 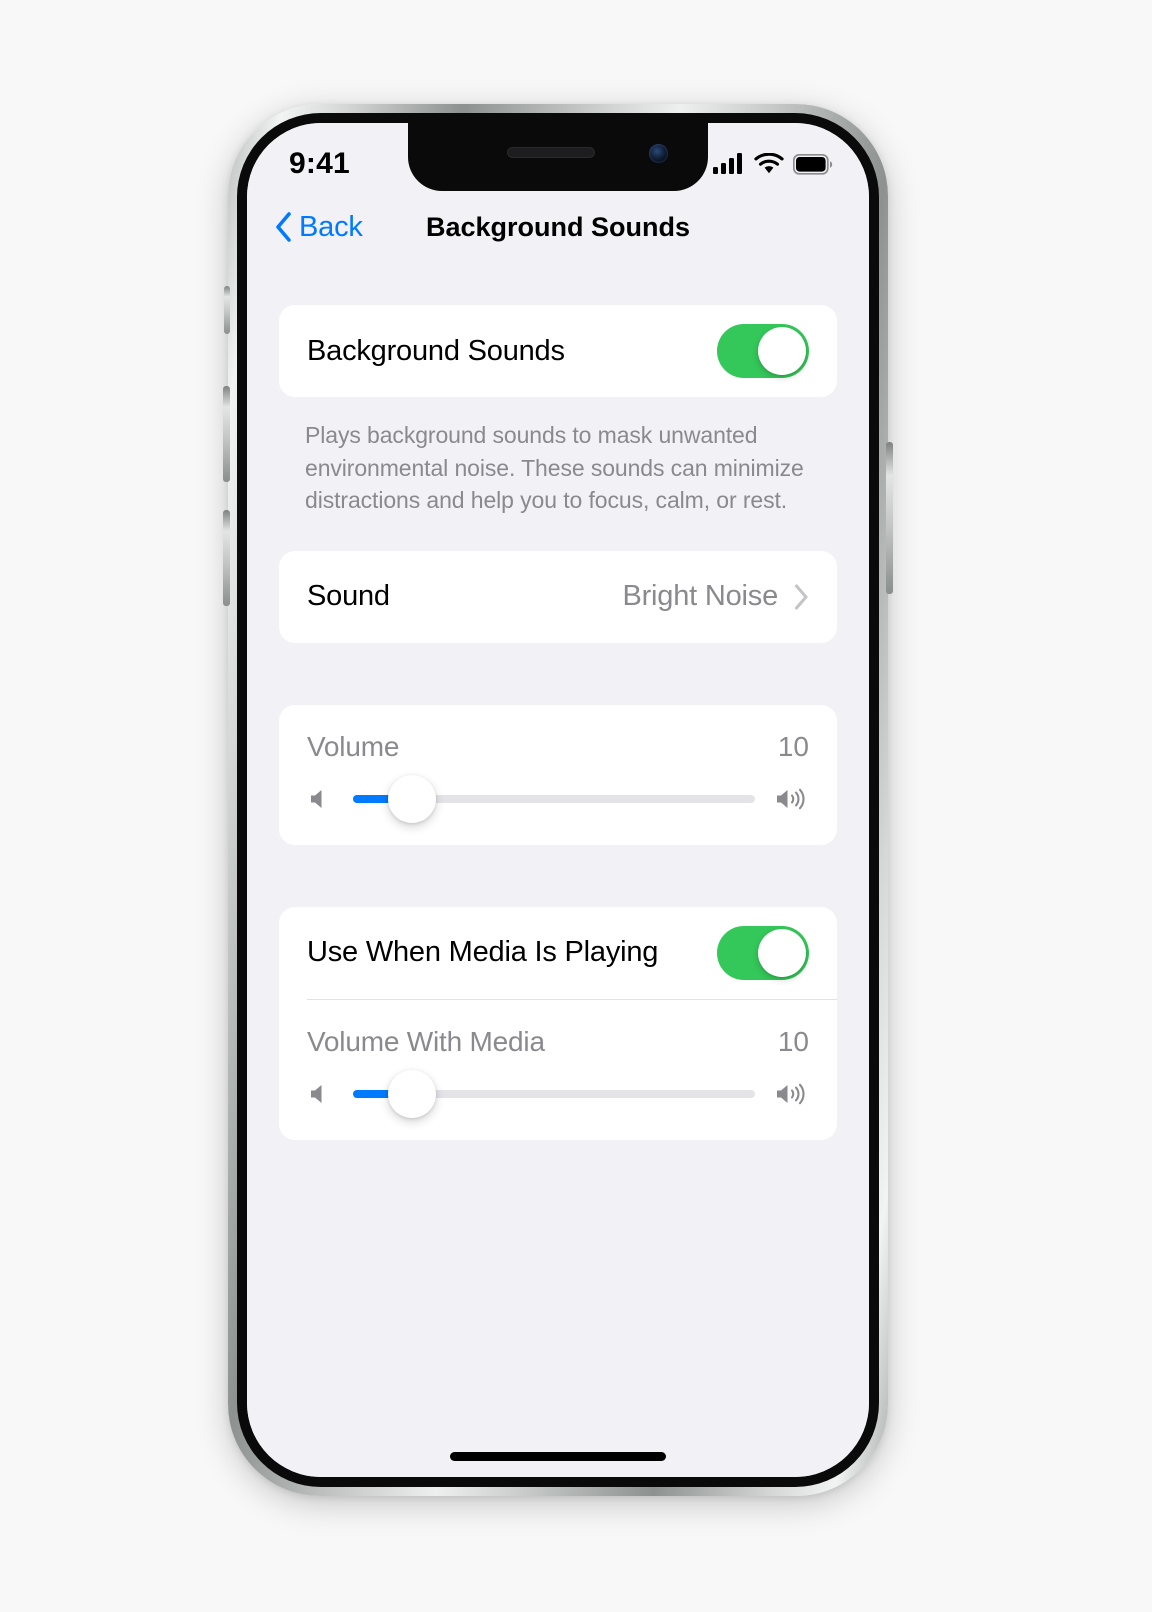 I want to click on sound-card: Sound Bright Noise, so click(x=558, y=596).